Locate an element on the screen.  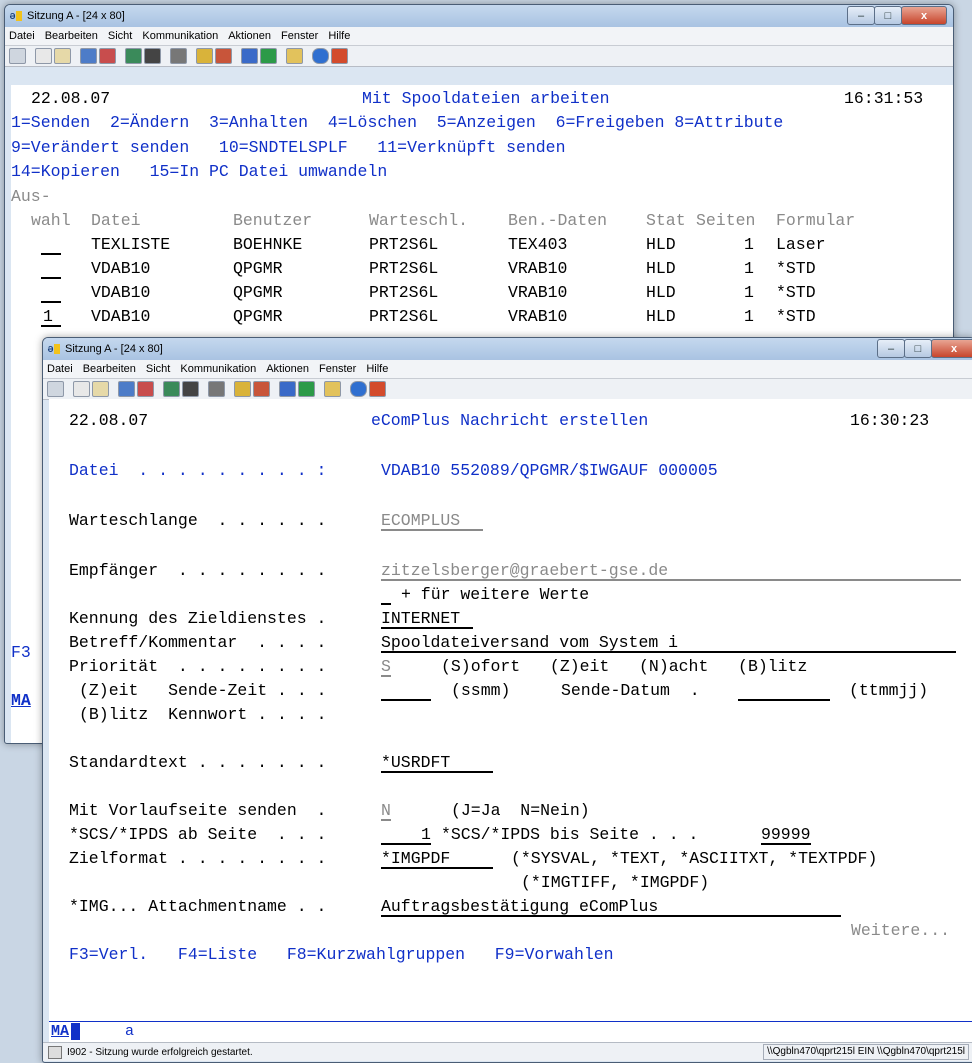
ttmmjj-hint: (ttmmjj) is located at coordinates (889, 690).